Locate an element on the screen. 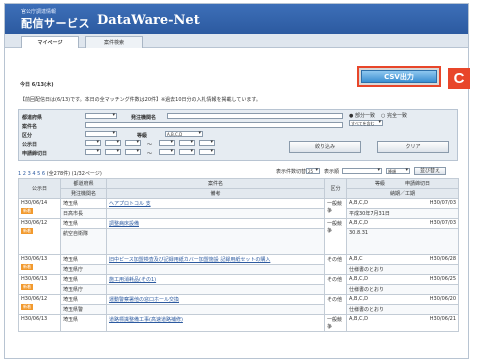  case-link: ヘアプロトコル 支 is located at coordinates (215, 203).